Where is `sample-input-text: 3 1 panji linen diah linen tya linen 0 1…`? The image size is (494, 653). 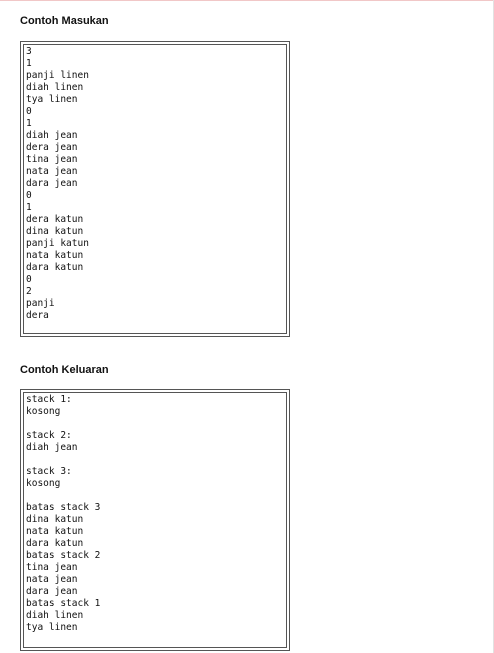
sample-input-text: 3 1 panji linen diah linen tya linen 0 1… is located at coordinates (57, 183).